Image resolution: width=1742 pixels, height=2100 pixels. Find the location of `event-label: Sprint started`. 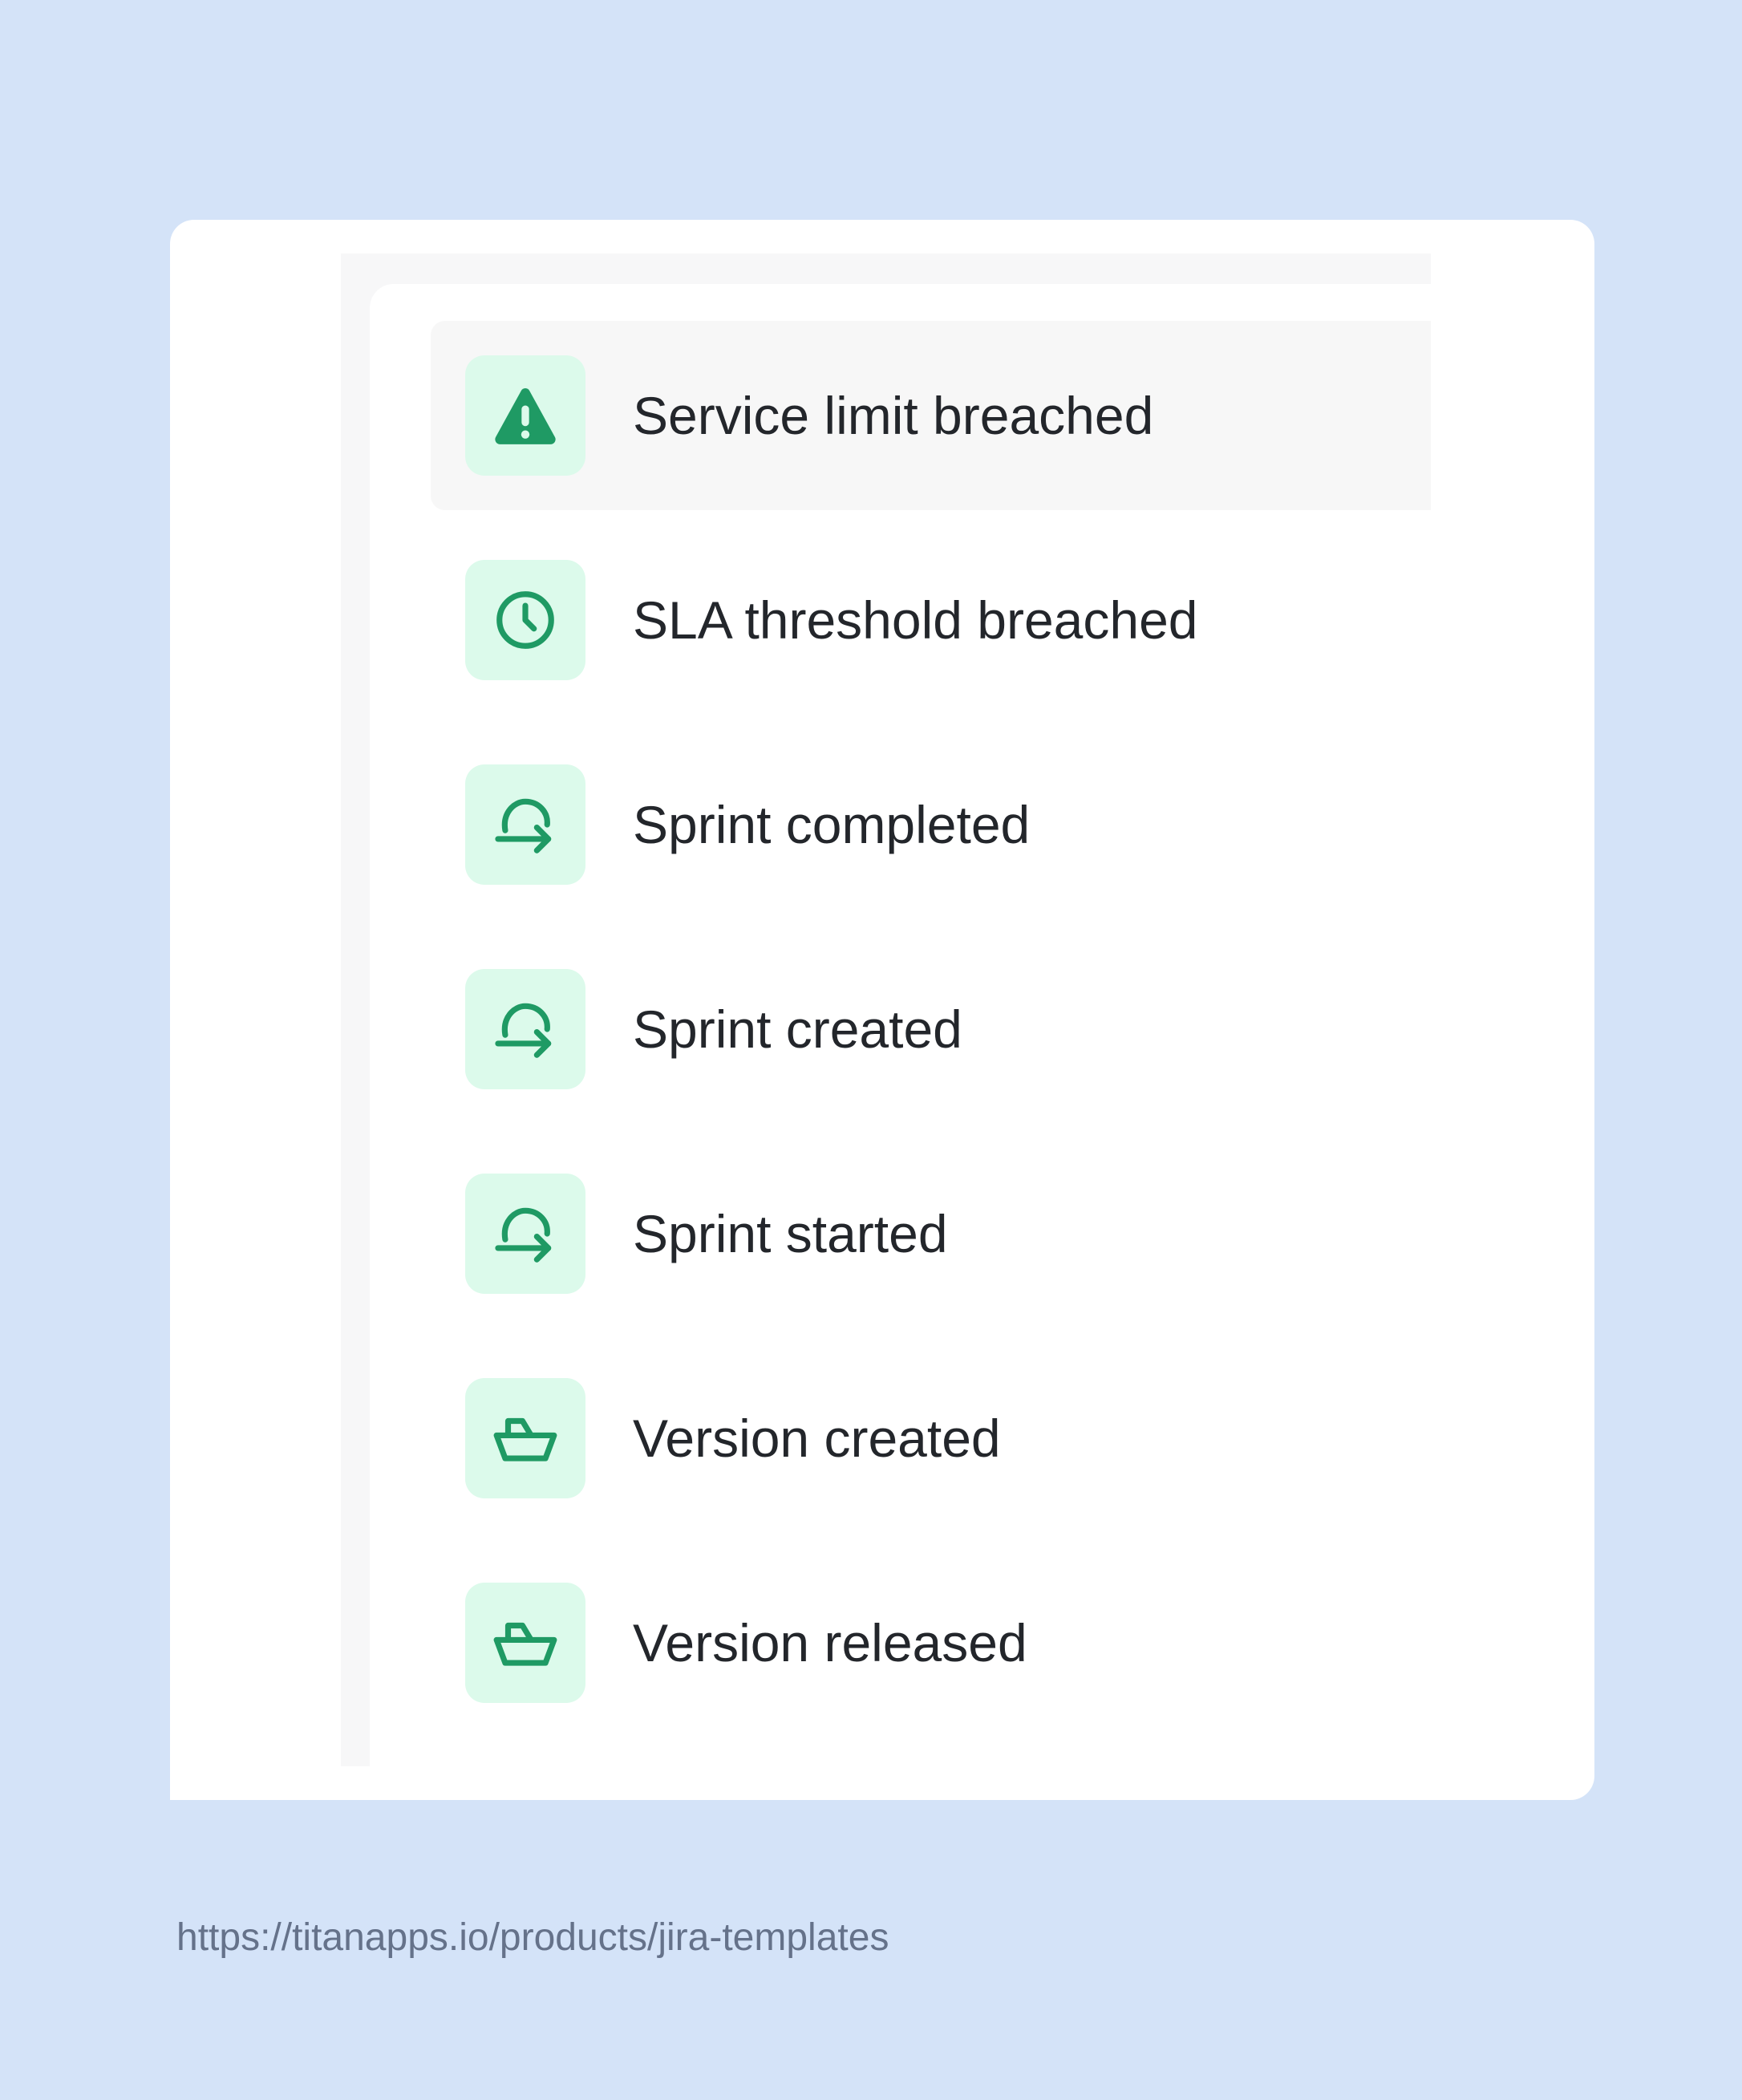

event-label: Sprint started is located at coordinates (790, 1233).